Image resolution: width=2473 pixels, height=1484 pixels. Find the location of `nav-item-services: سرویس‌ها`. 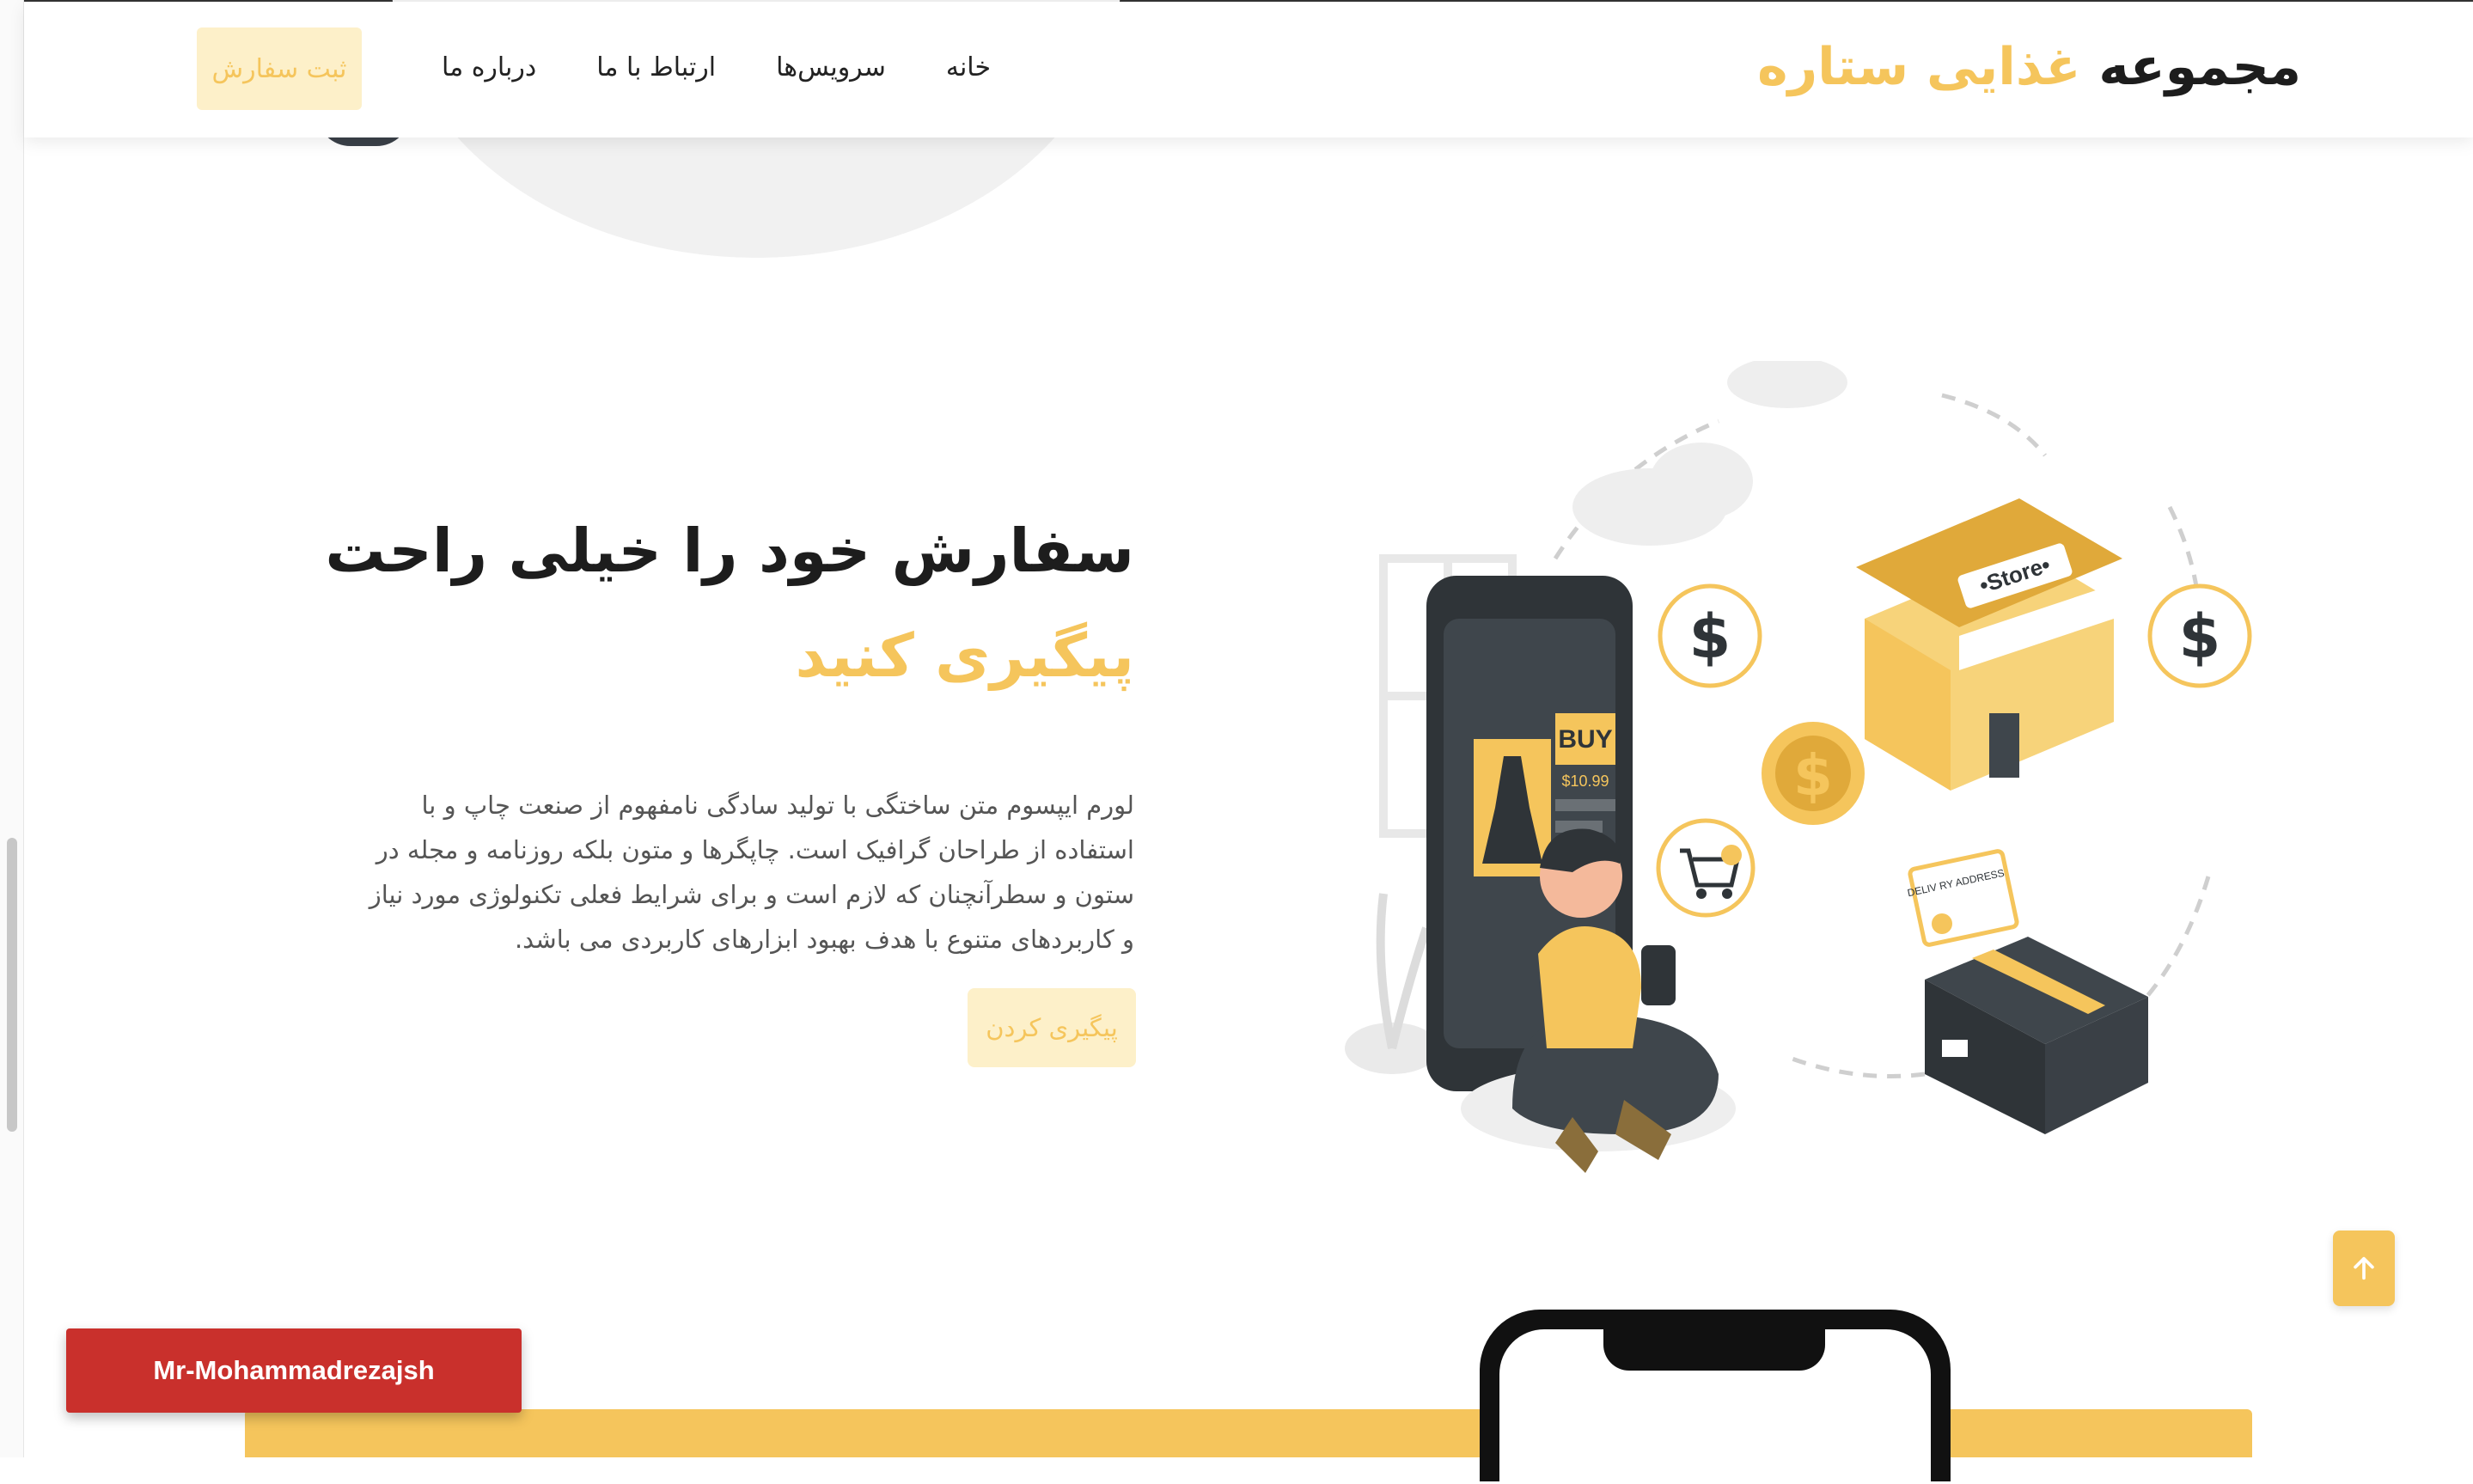

nav-item-services: سرویس‌ها is located at coordinates (831, 67).